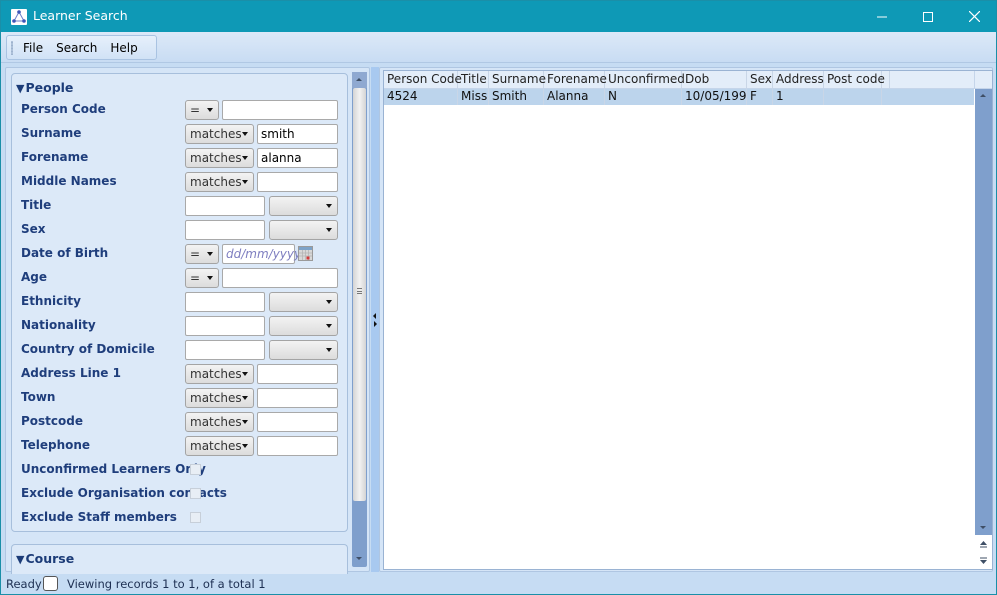 This screenshot has height=595, width=997. I want to click on exclude-staff-members-checkbox, so click(195, 517).